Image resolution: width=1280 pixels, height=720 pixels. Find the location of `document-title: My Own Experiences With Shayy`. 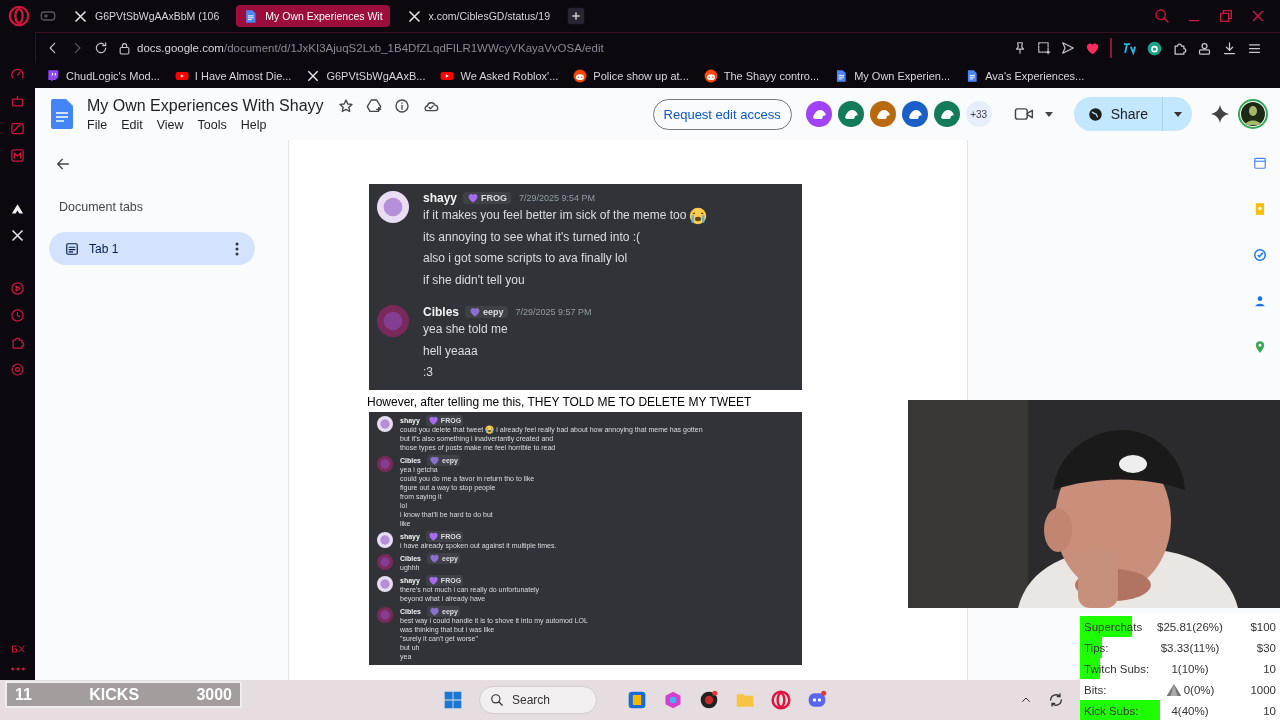

document-title: My Own Experiences With Shayy is located at coordinates (205, 105).